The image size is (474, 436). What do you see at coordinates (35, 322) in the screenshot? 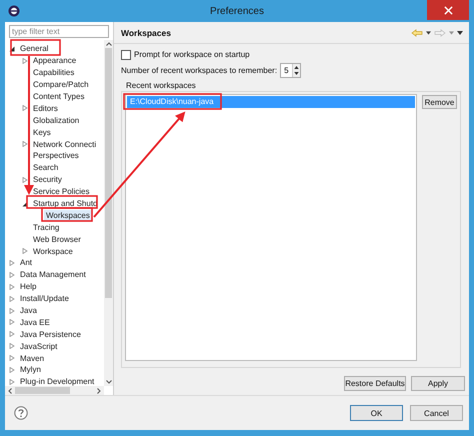
I see `tree-item: Java EE` at bounding box center [35, 322].